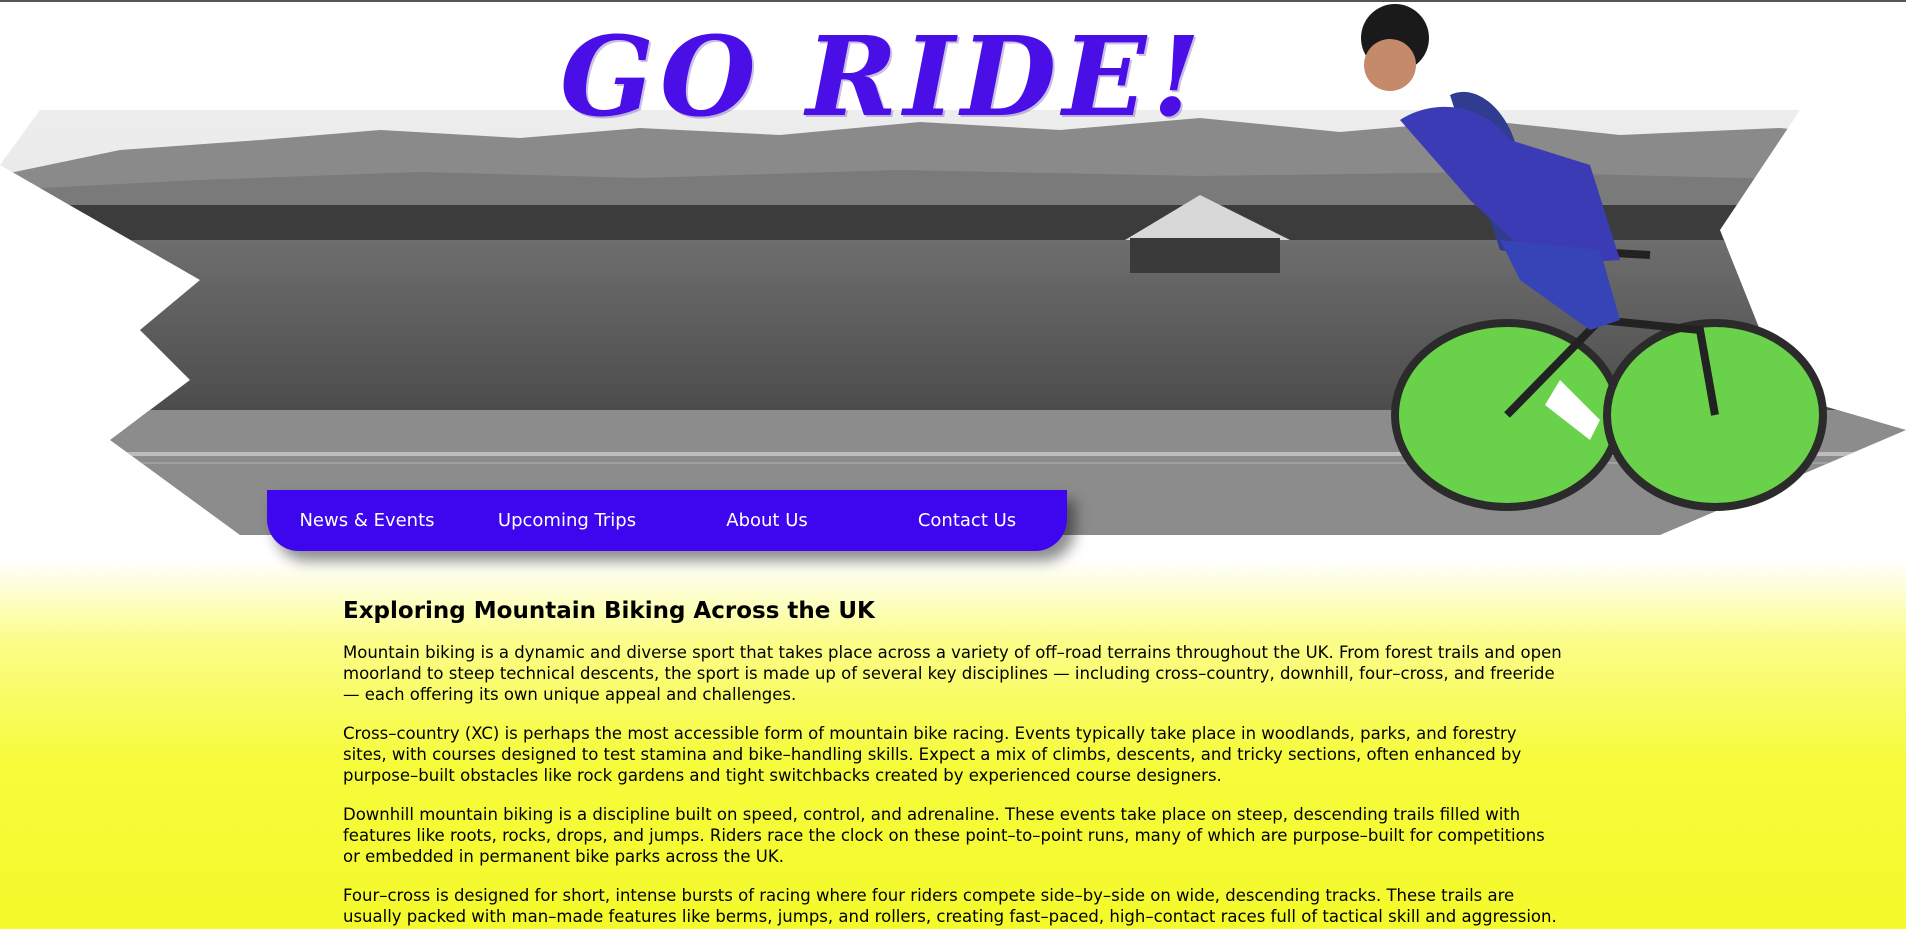 The height and width of the screenshot is (945, 1906). Describe the element at coordinates (567, 520) in the screenshot. I see `nav-item-upcoming-trips: Upcoming Trips` at that location.